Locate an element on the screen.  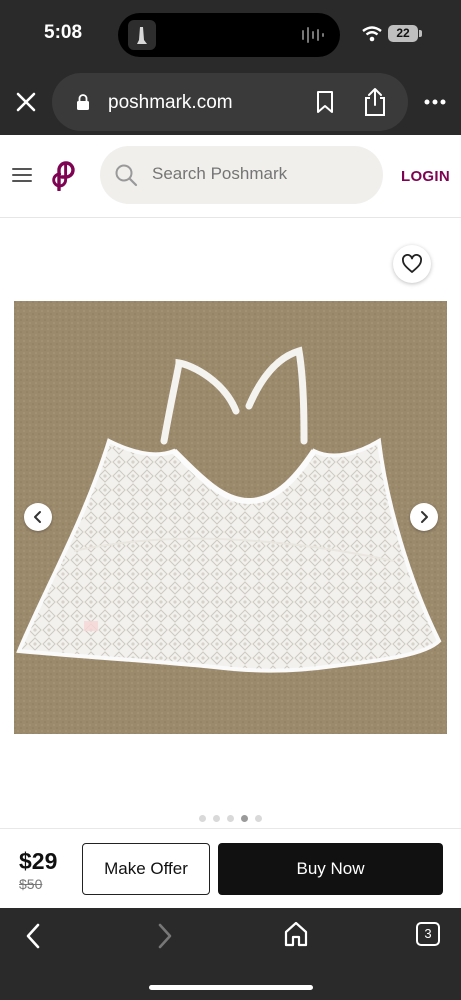
home-icon is located at coordinates (296, 934).